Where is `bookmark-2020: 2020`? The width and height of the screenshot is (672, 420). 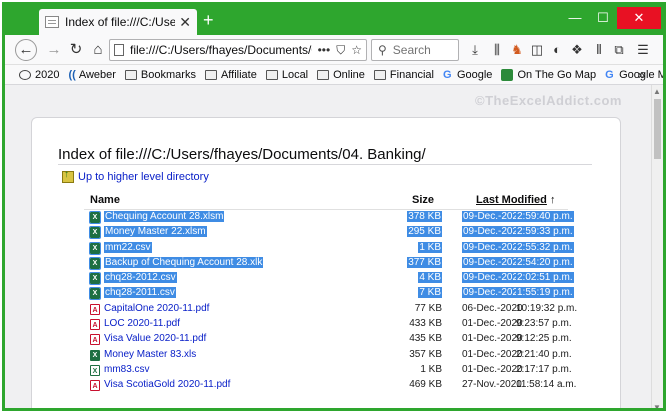 bookmark-2020: 2020 is located at coordinates (39, 75).